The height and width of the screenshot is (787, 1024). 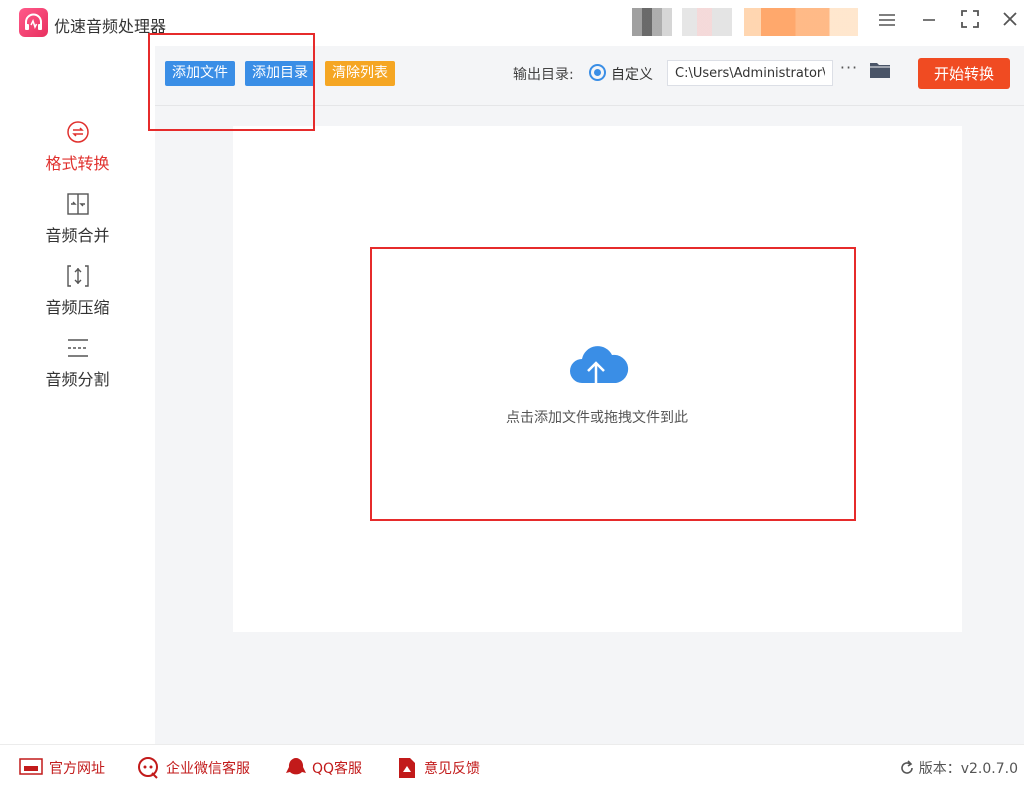 I want to click on audio-merge-icon, so click(x=77, y=204).